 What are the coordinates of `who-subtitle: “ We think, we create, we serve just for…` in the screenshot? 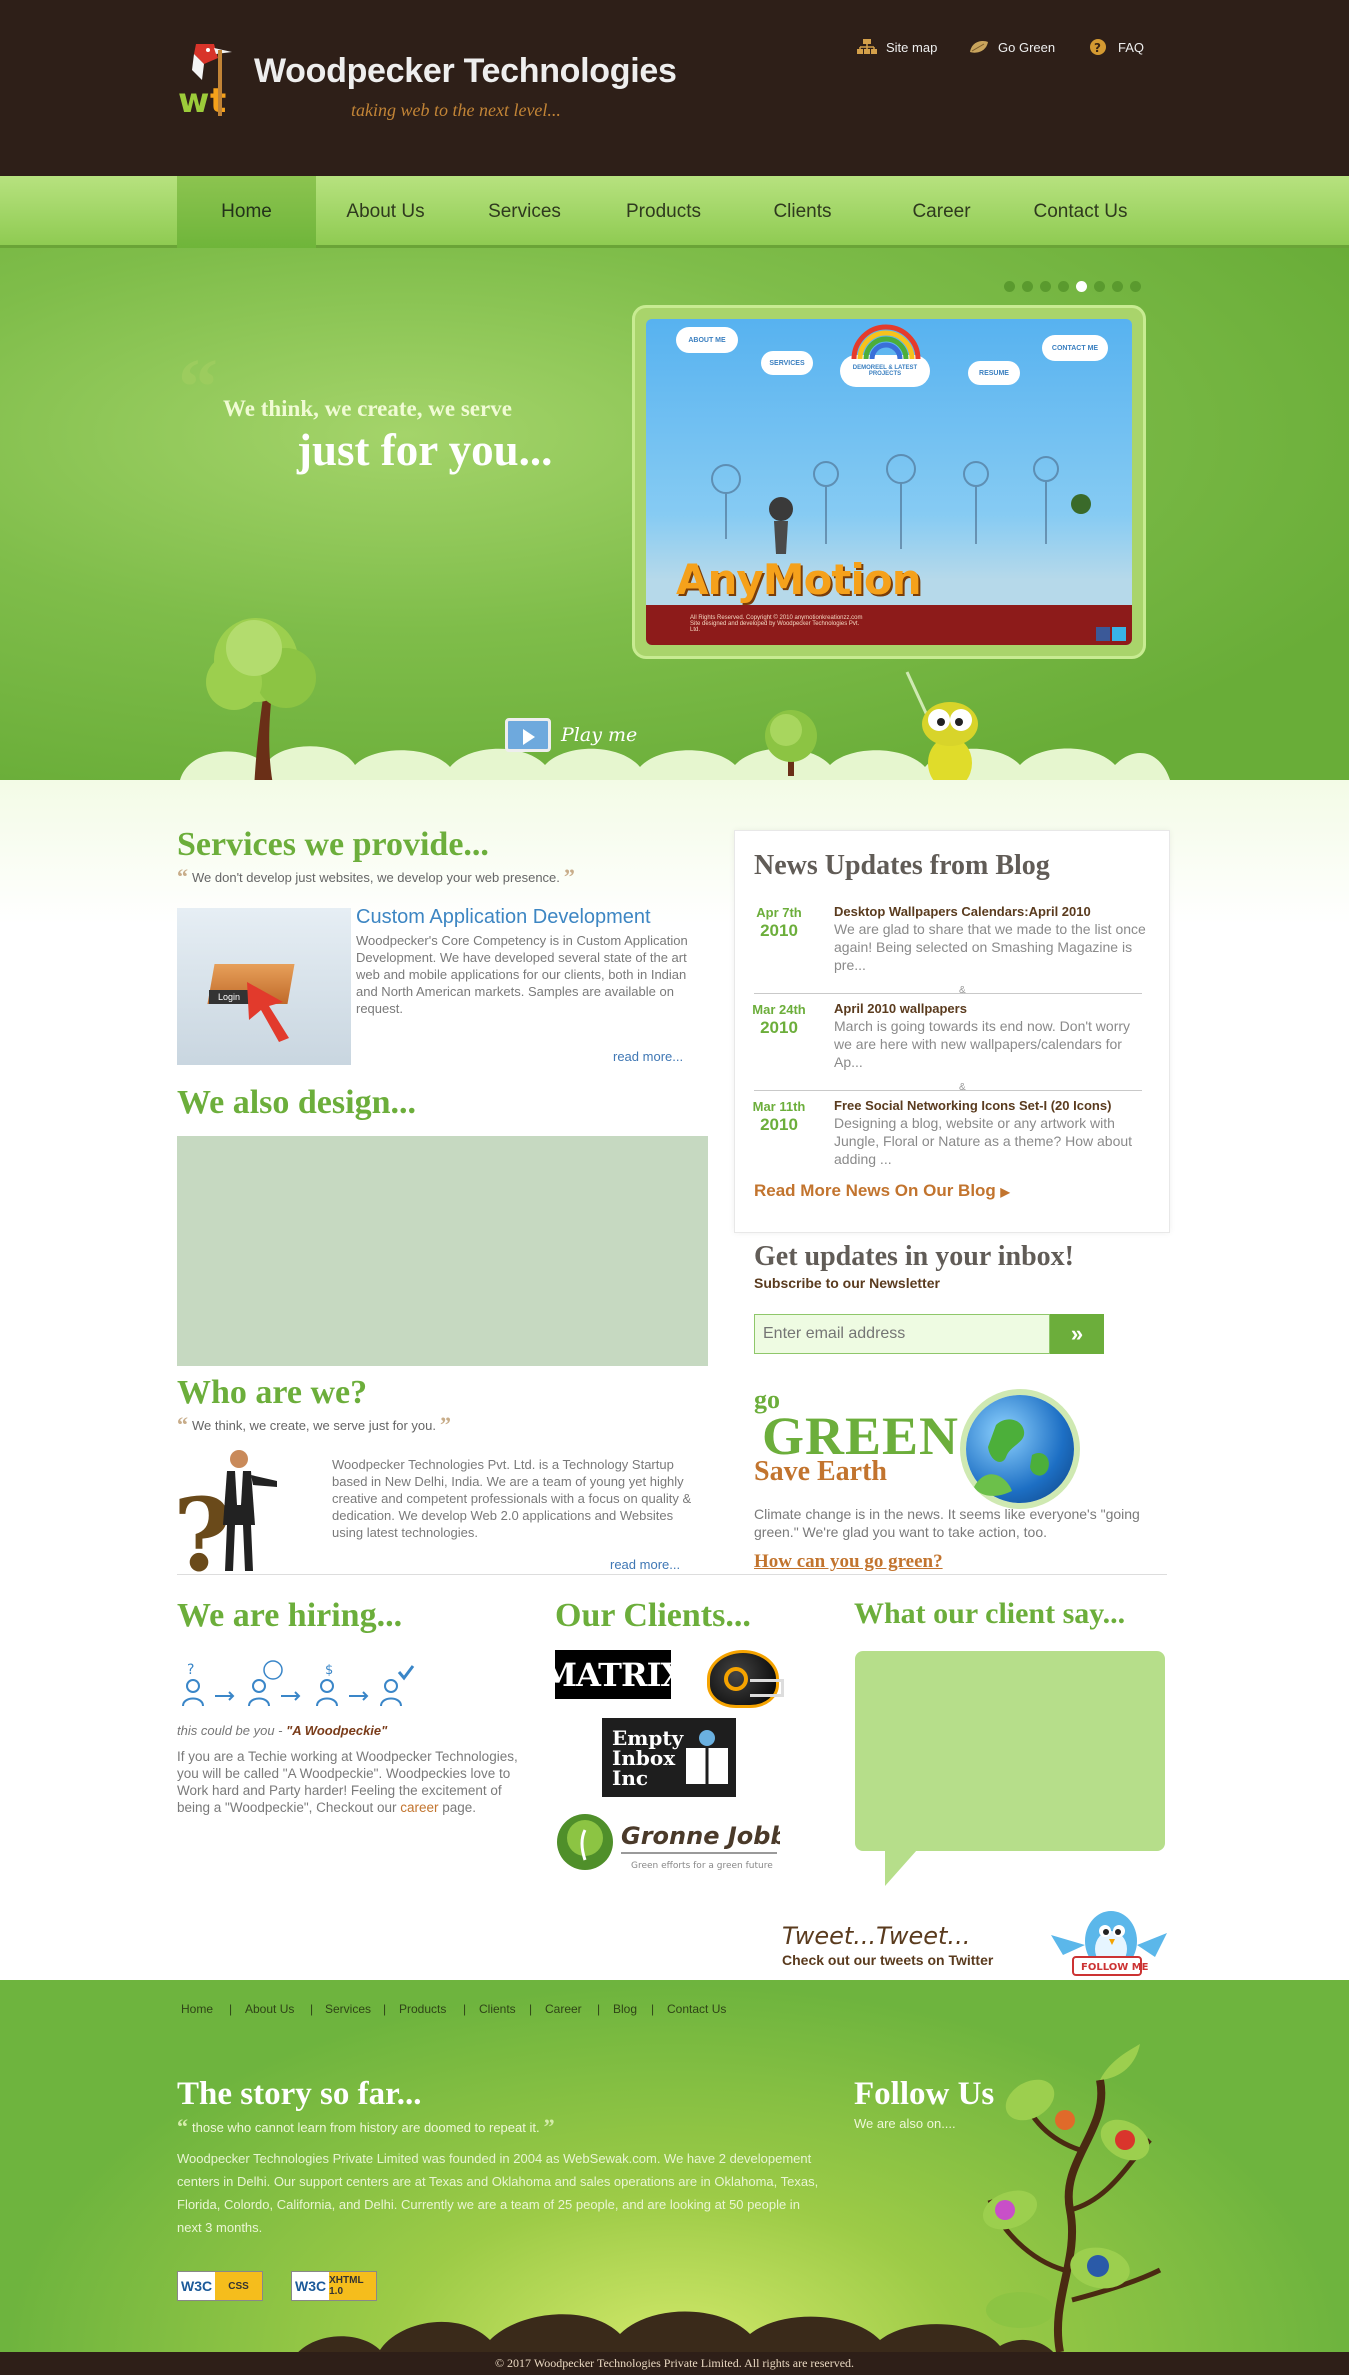 It's located at (314, 1425).